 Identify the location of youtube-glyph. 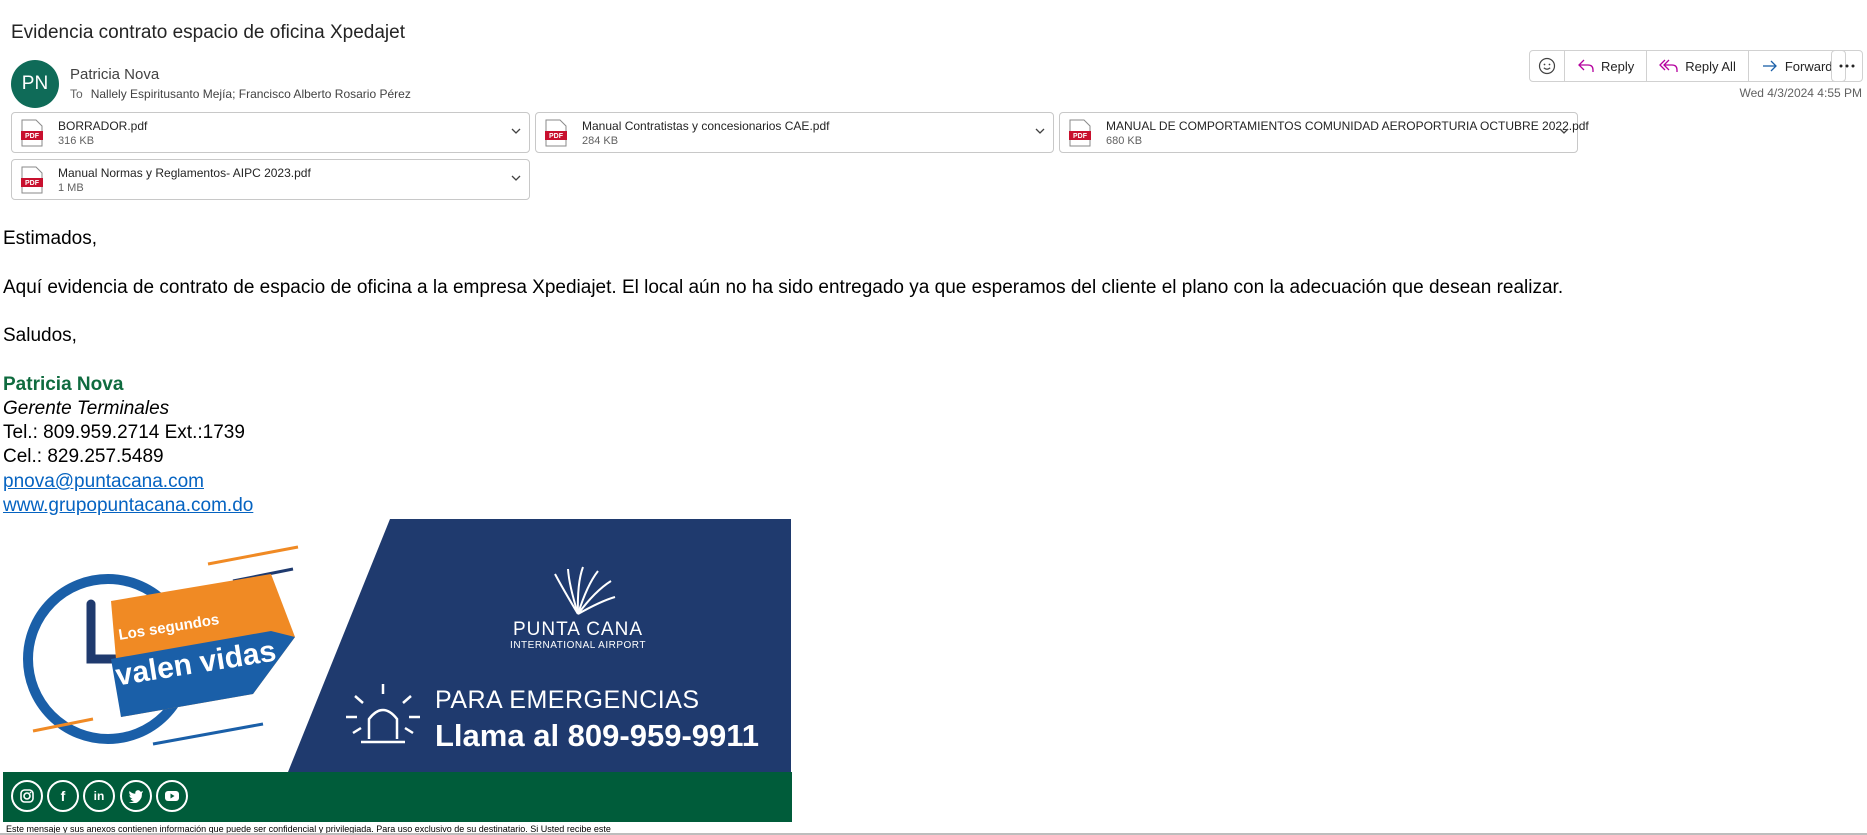
(172, 796).